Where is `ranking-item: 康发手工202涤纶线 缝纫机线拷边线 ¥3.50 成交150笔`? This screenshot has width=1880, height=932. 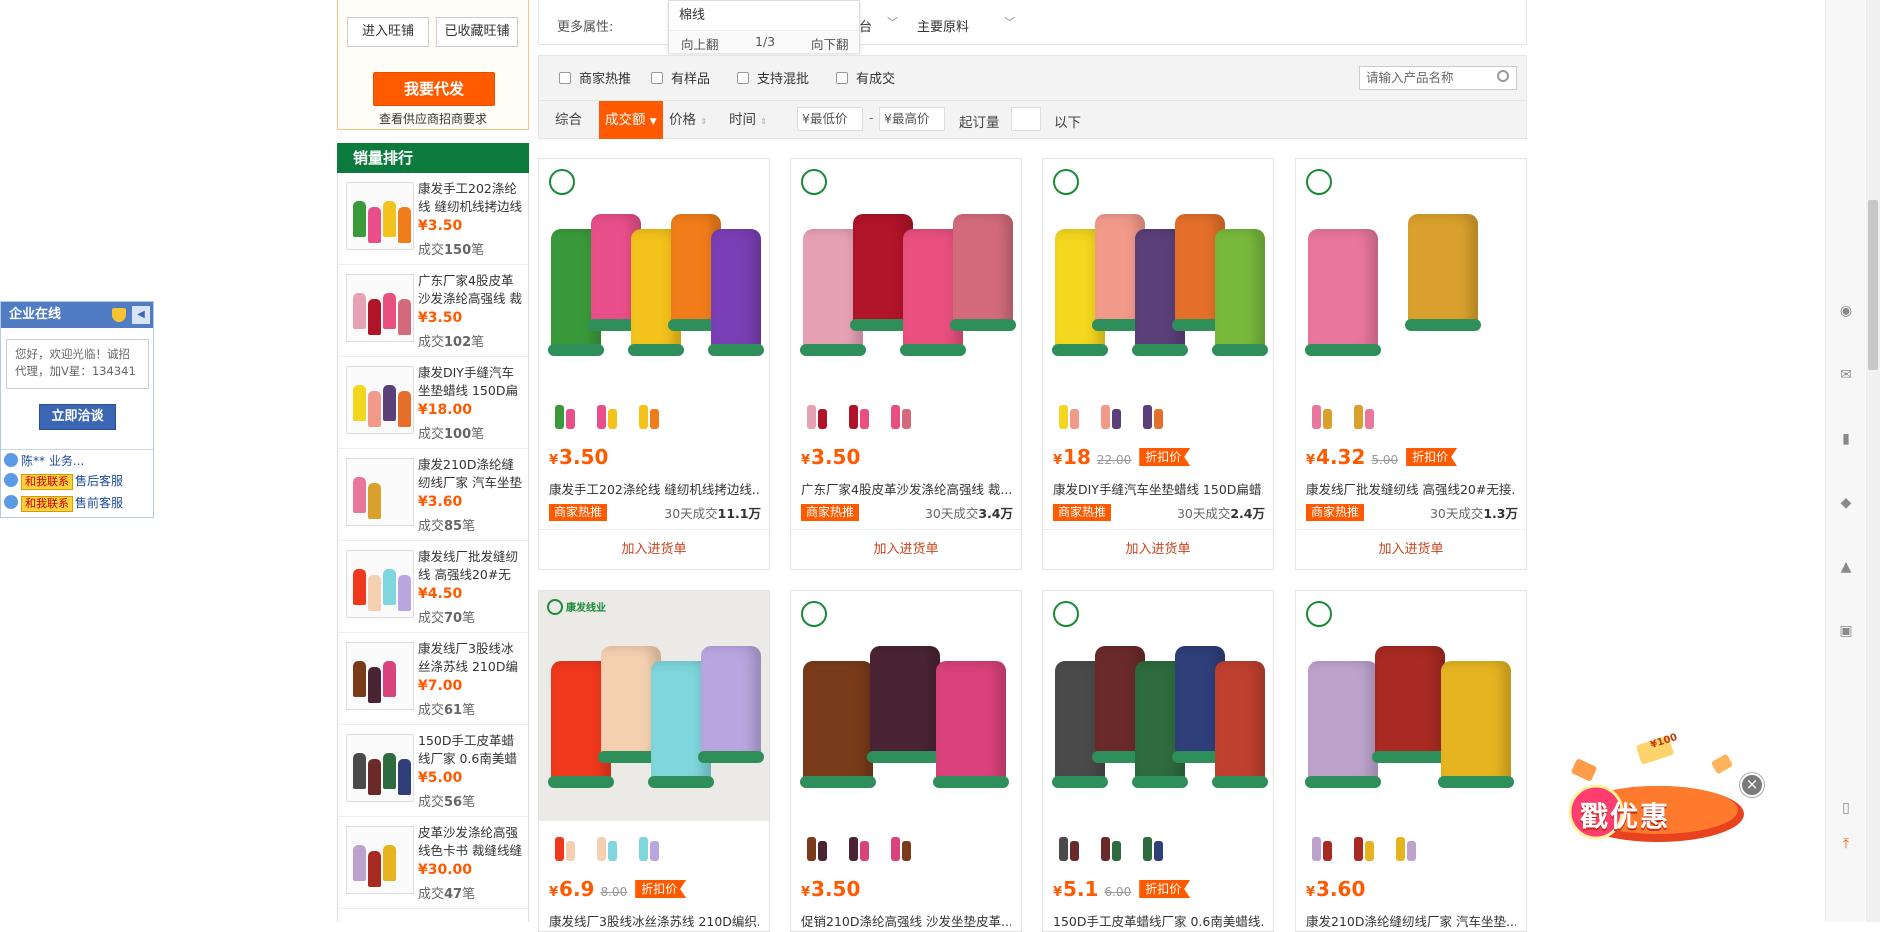 ranking-item: 康发手工202涤纶线 缝纫机线拷边线 ¥3.50 成交150笔 is located at coordinates (433, 219).